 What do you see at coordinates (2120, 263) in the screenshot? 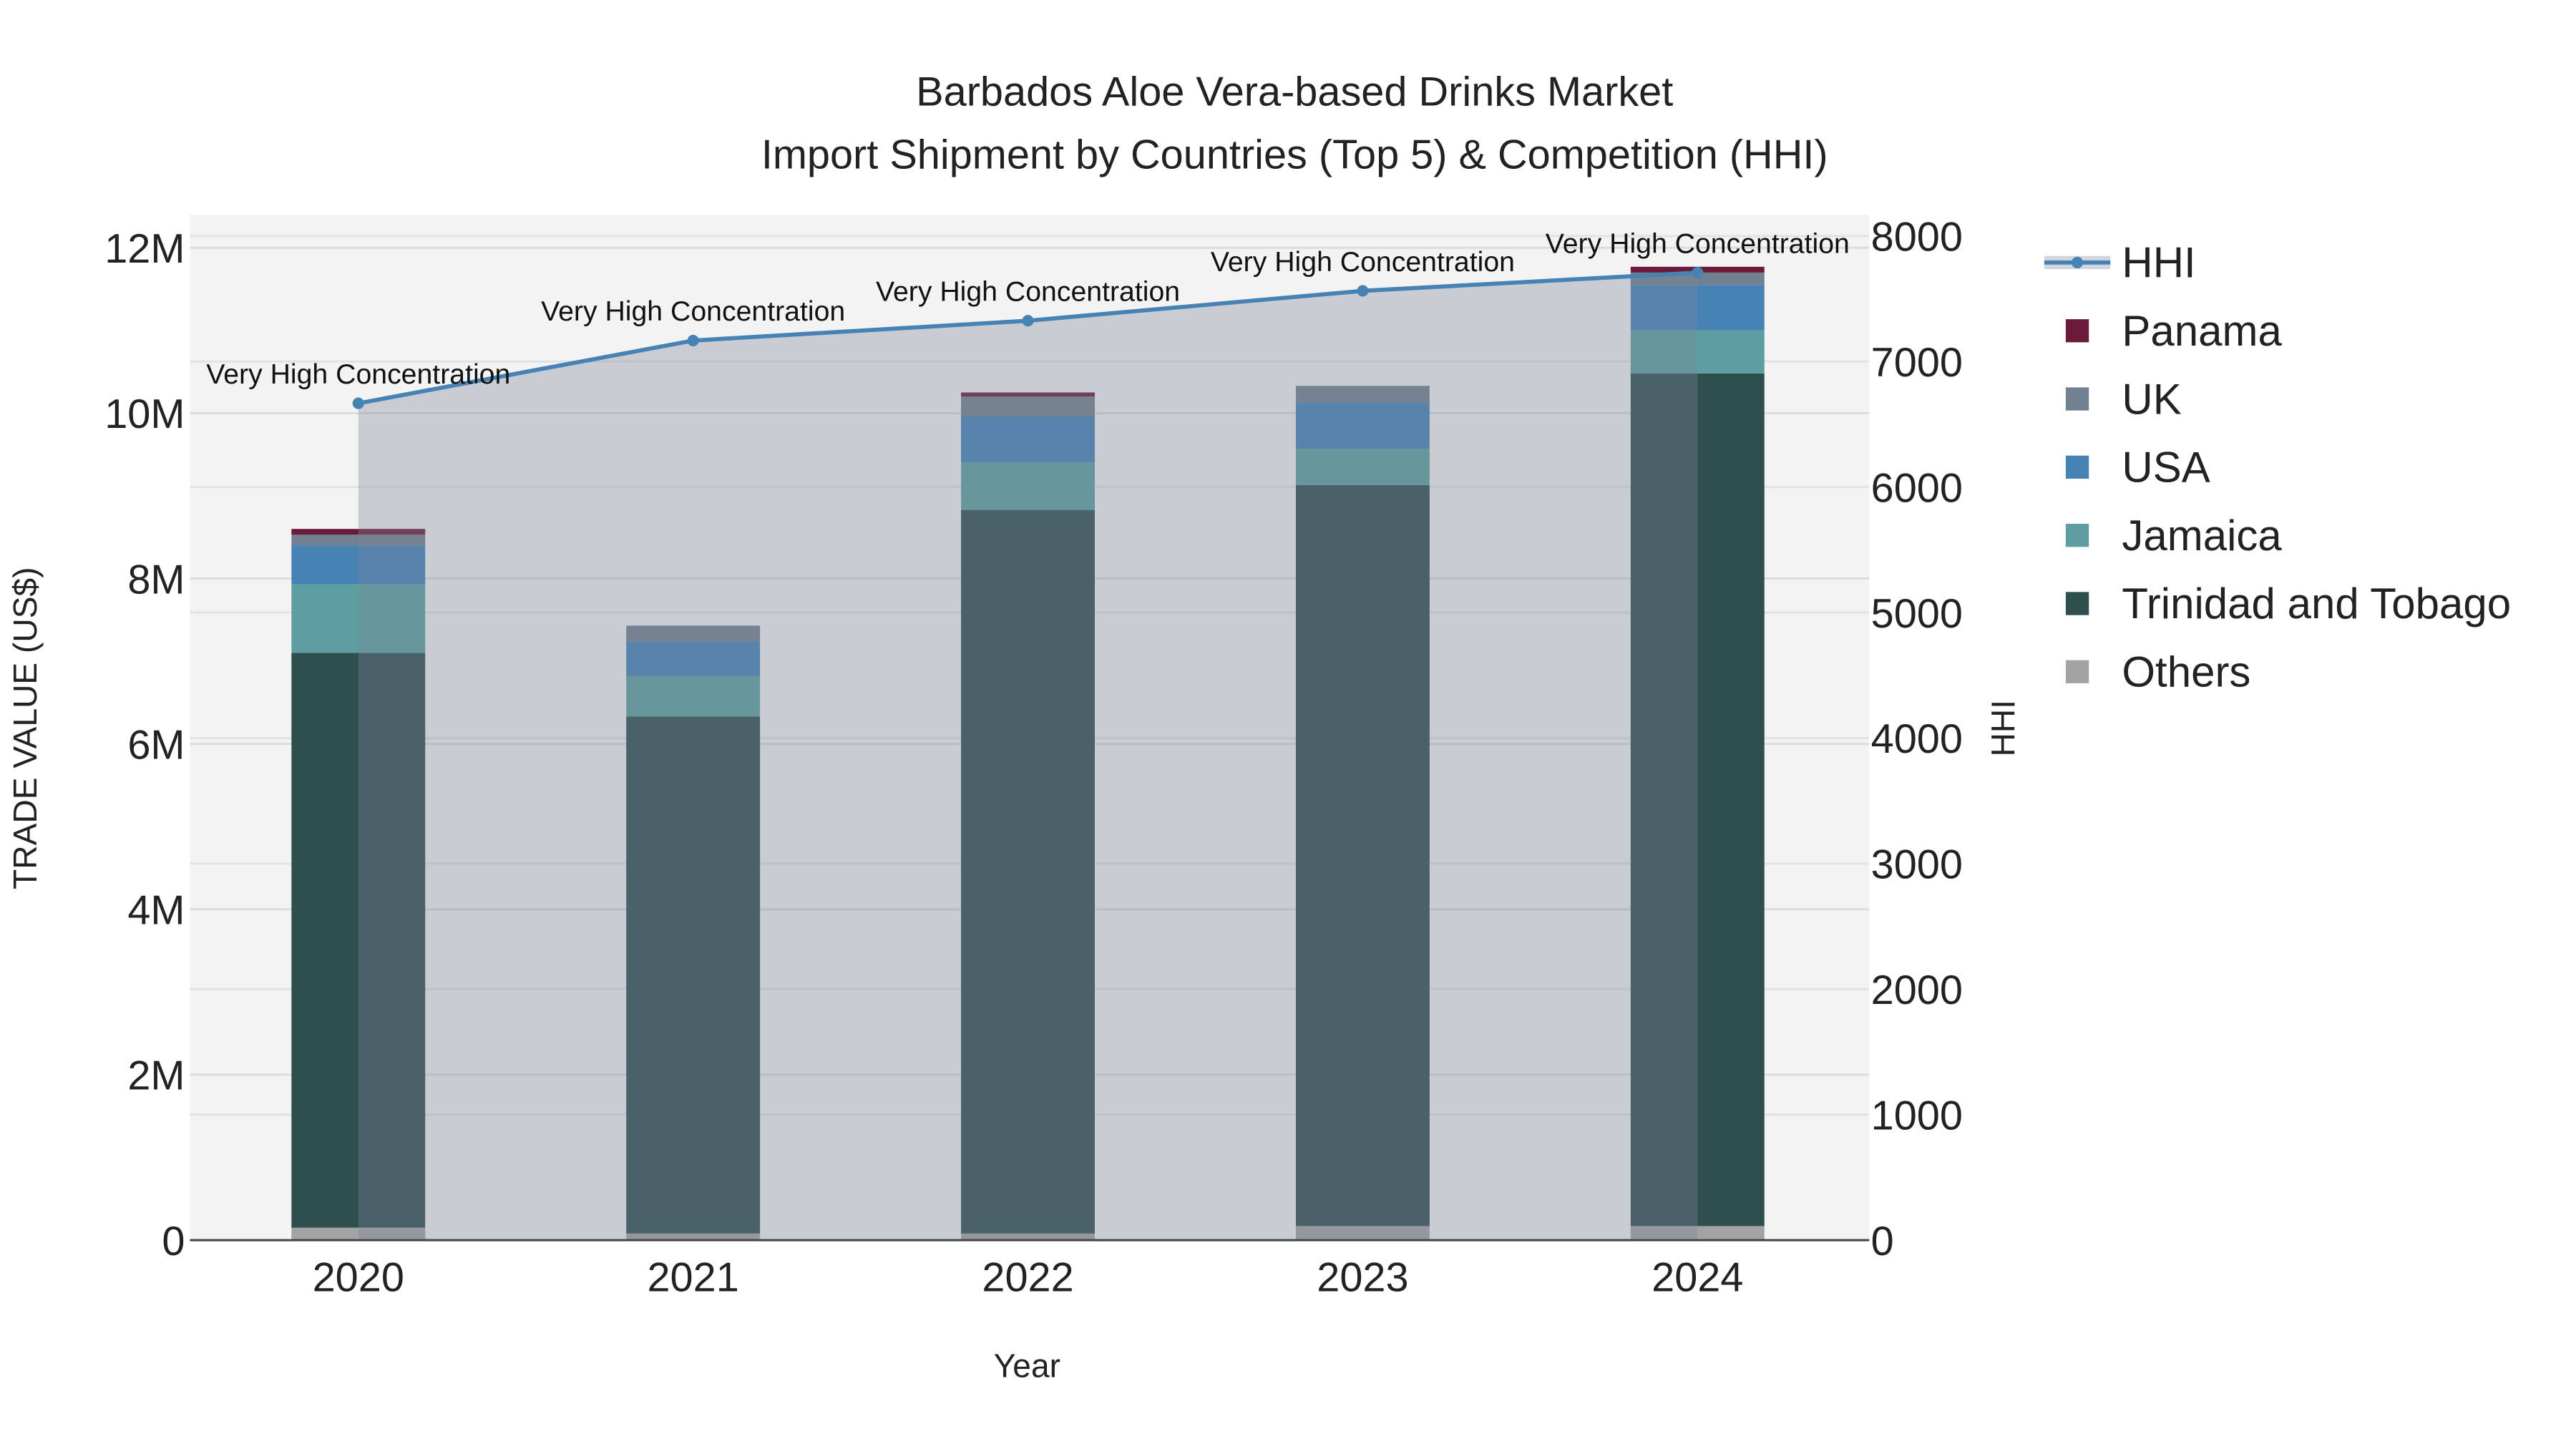
I see `legend-item-hhi: HHI` at bounding box center [2120, 263].